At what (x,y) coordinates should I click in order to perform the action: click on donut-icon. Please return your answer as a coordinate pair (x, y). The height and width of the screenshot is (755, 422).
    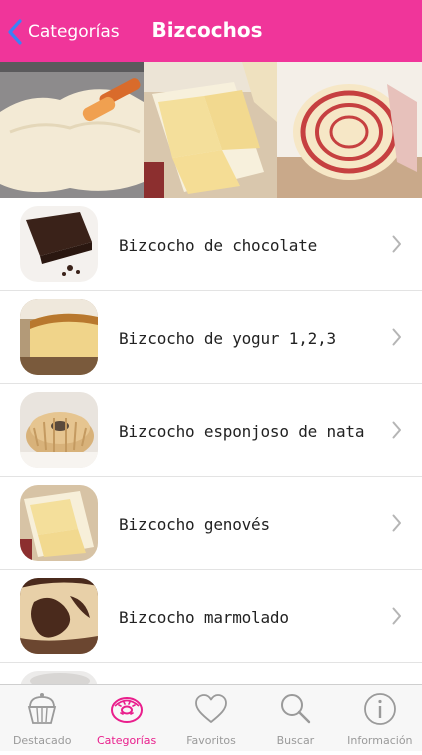
    Looking at the image, I should click on (126, 710).